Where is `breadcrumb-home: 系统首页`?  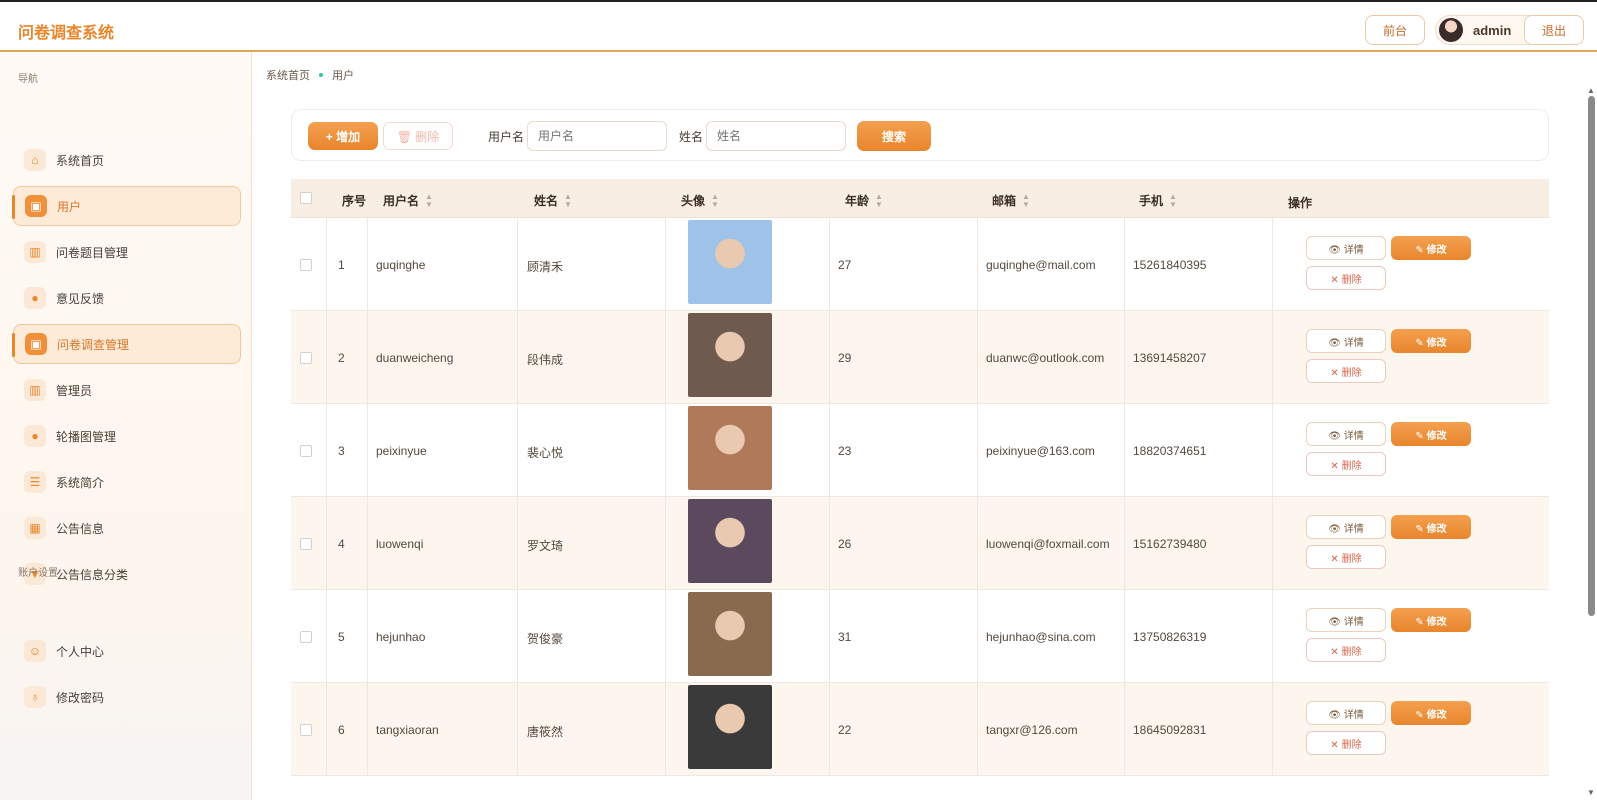 breadcrumb-home: 系统首页 is located at coordinates (288, 75).